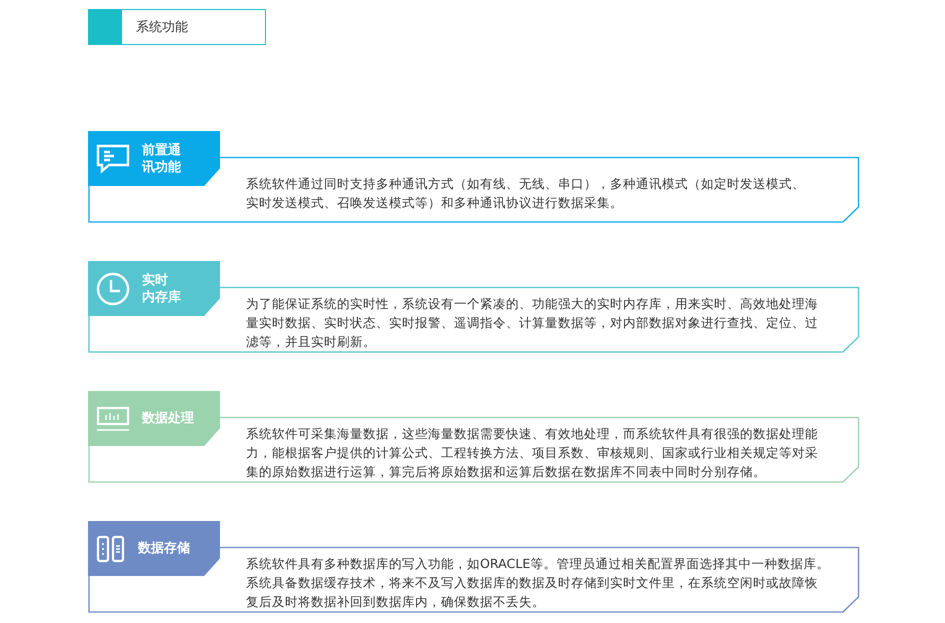  I want to click on section-title: 系统功能, so click(194, 27).